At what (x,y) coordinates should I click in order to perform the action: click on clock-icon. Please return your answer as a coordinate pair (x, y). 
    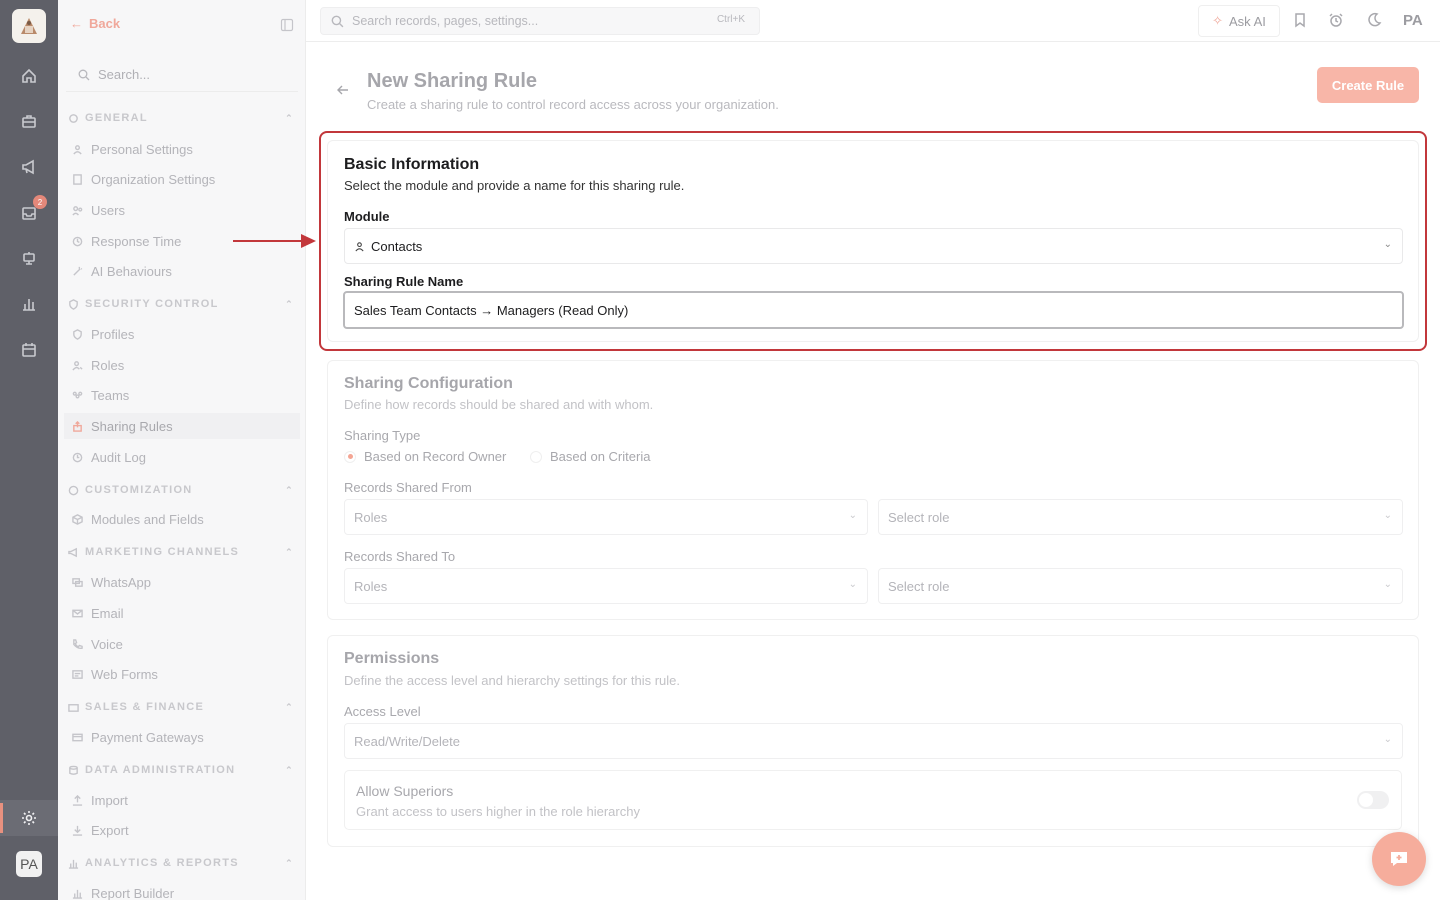
    Looking at the image, I should click on (77, 241).